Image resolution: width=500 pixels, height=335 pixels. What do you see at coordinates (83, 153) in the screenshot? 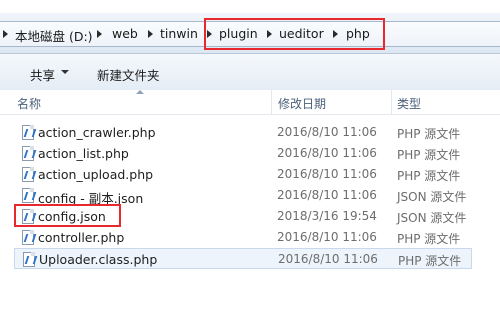
I see `file-name: action_list.php` at bounding box center [83, 153].